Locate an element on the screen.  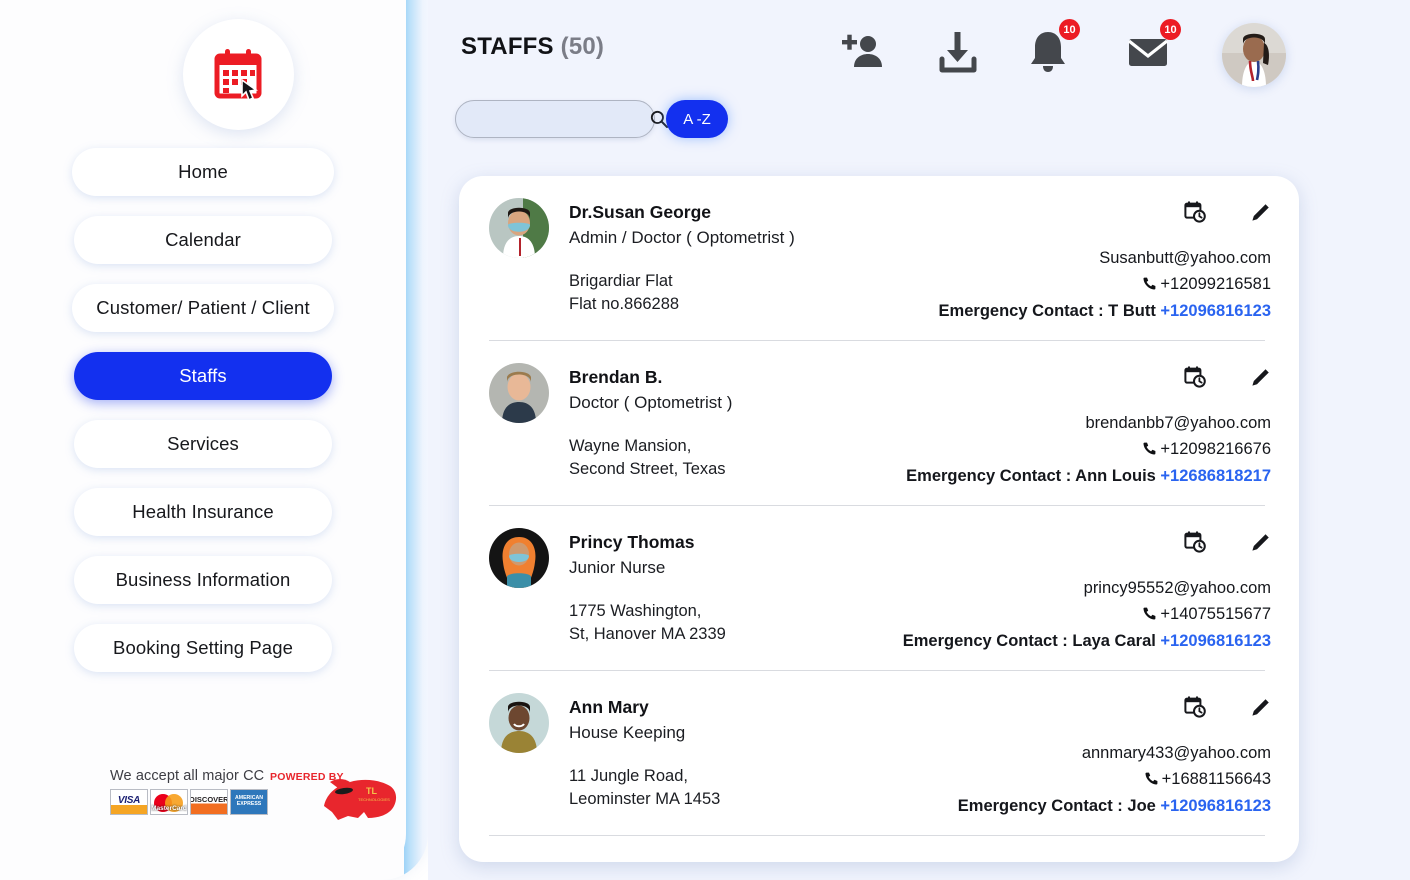
sidebar-item-business-information: Business Information is located at coordinates (203, 580).